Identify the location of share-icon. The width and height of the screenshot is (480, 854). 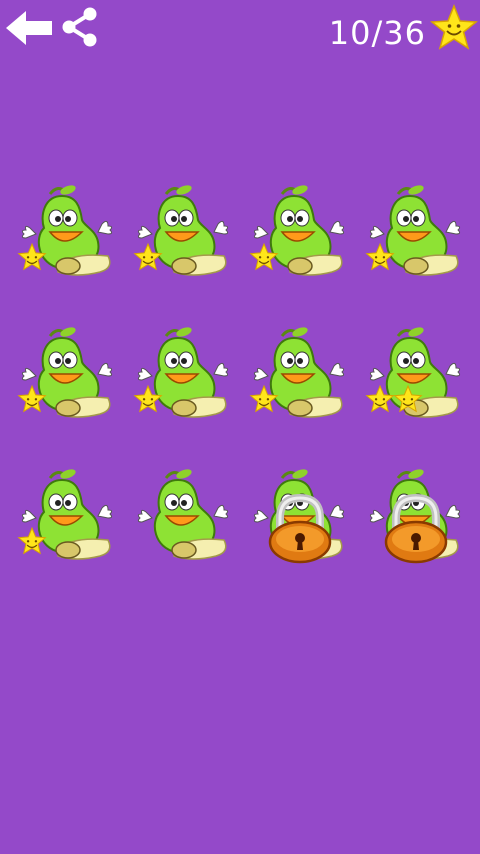
(79, 27).